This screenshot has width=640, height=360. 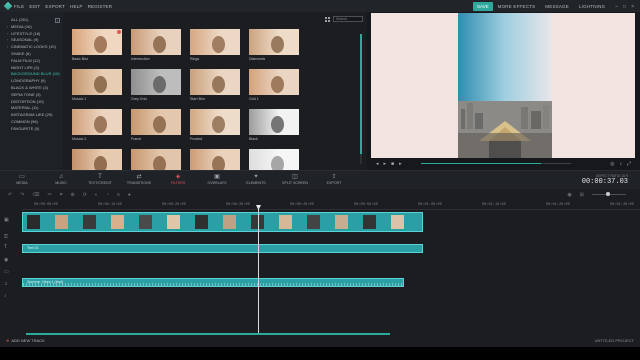 What do you see at coordinates (76, 6) in the screenshot?
I see `menu-help: HELP` at bounding box center [76, 6].